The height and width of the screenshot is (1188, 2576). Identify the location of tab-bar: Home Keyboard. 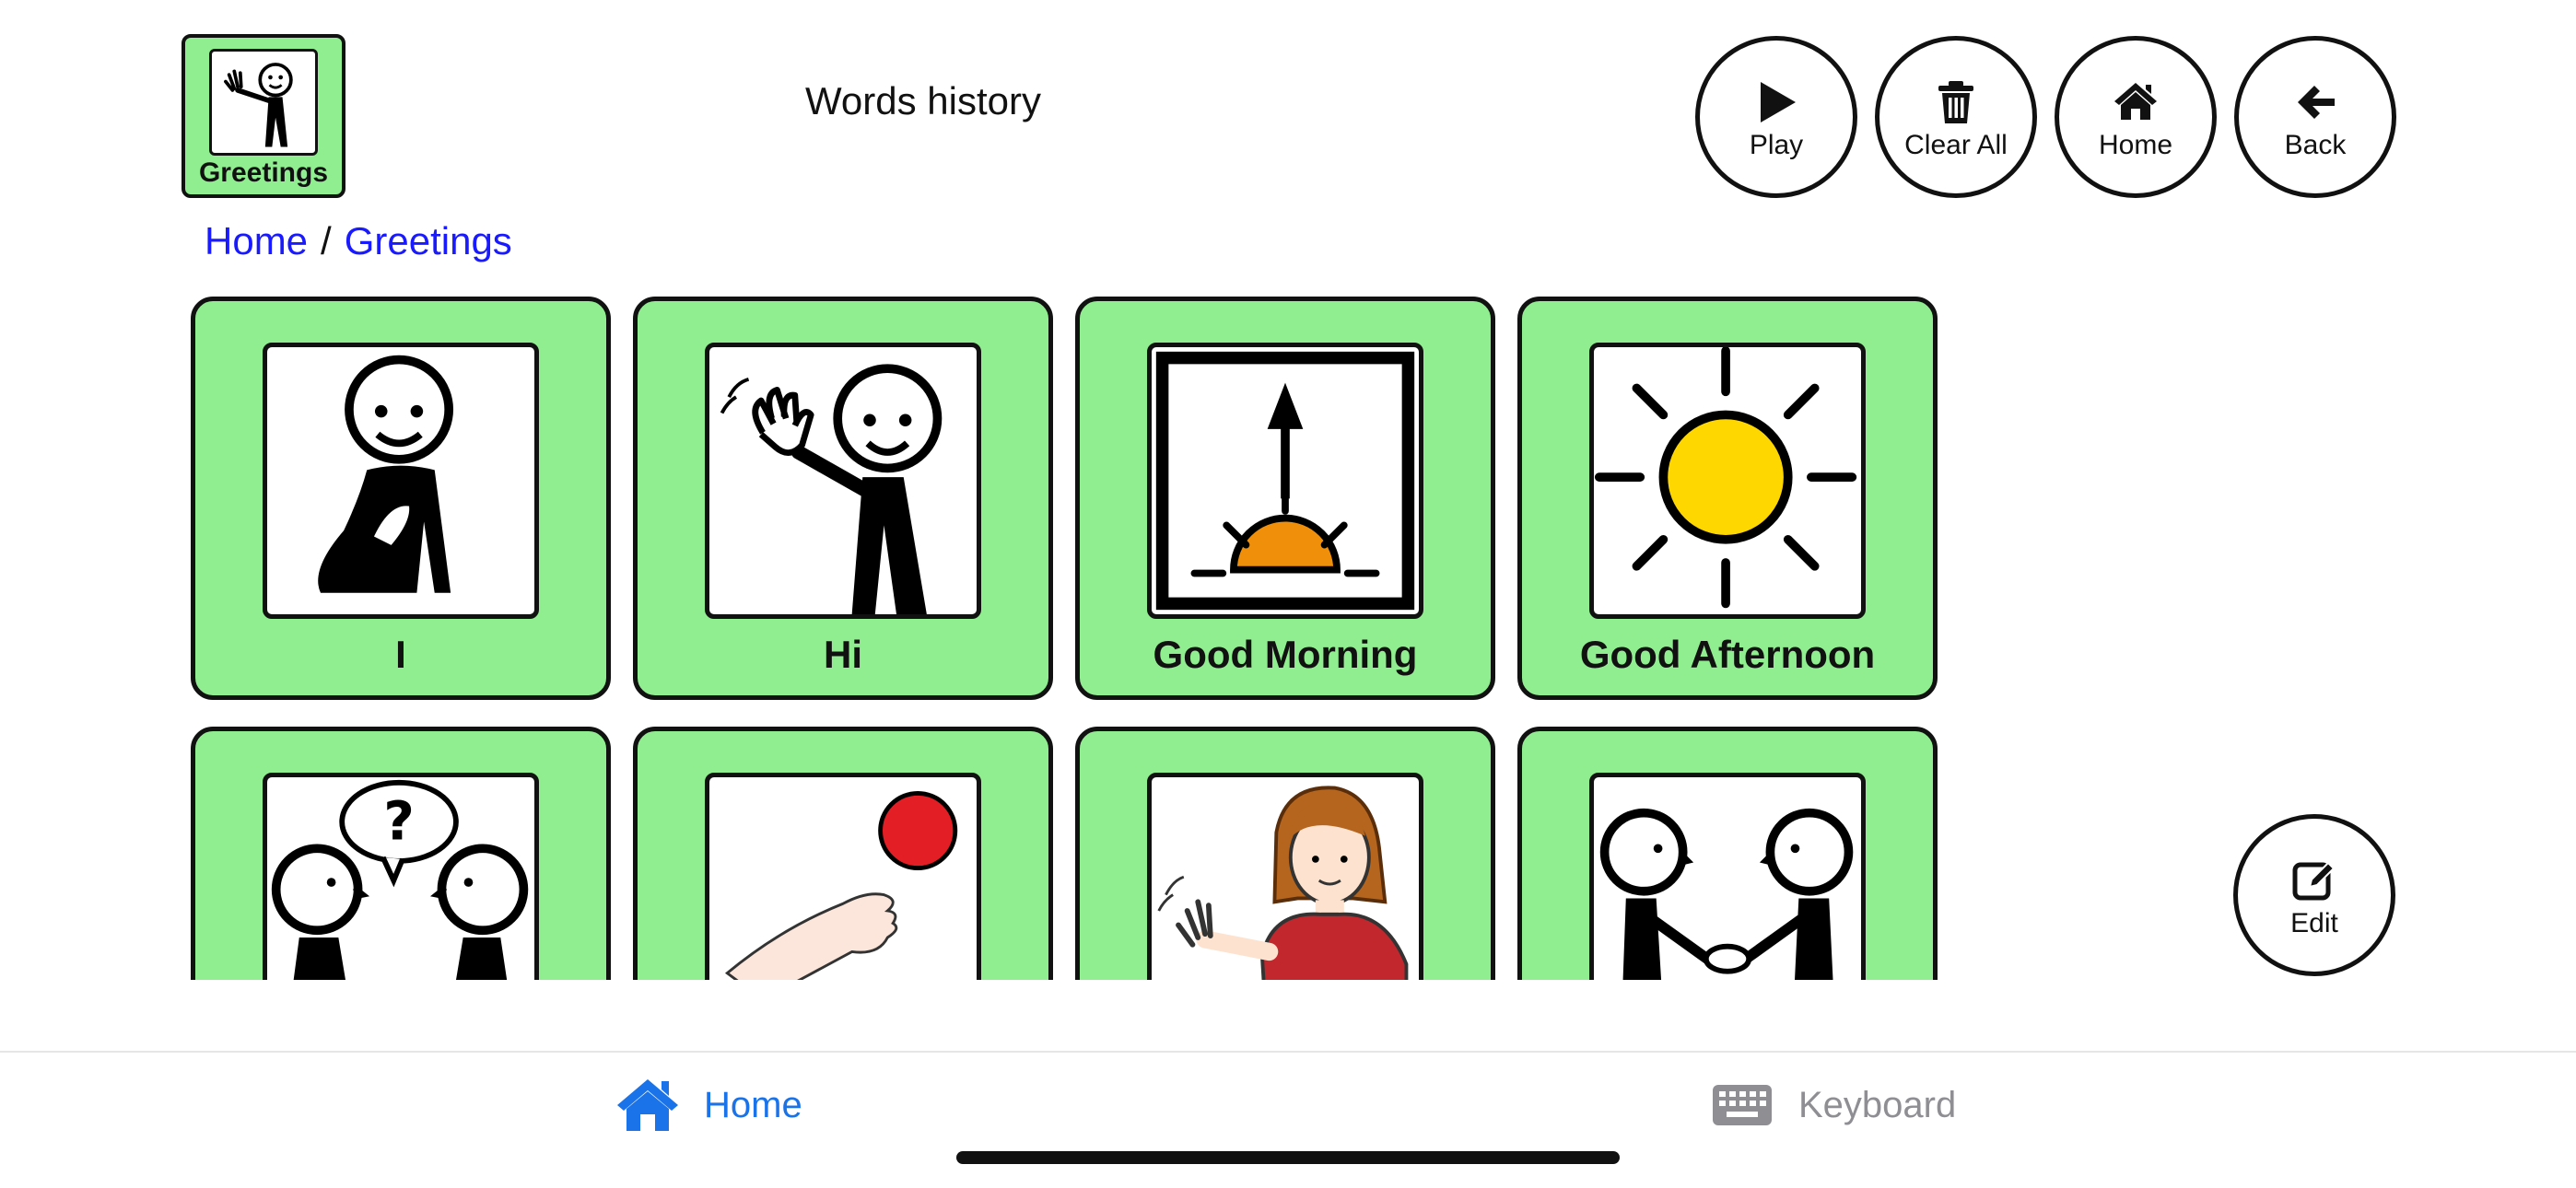
(1288, 1119).